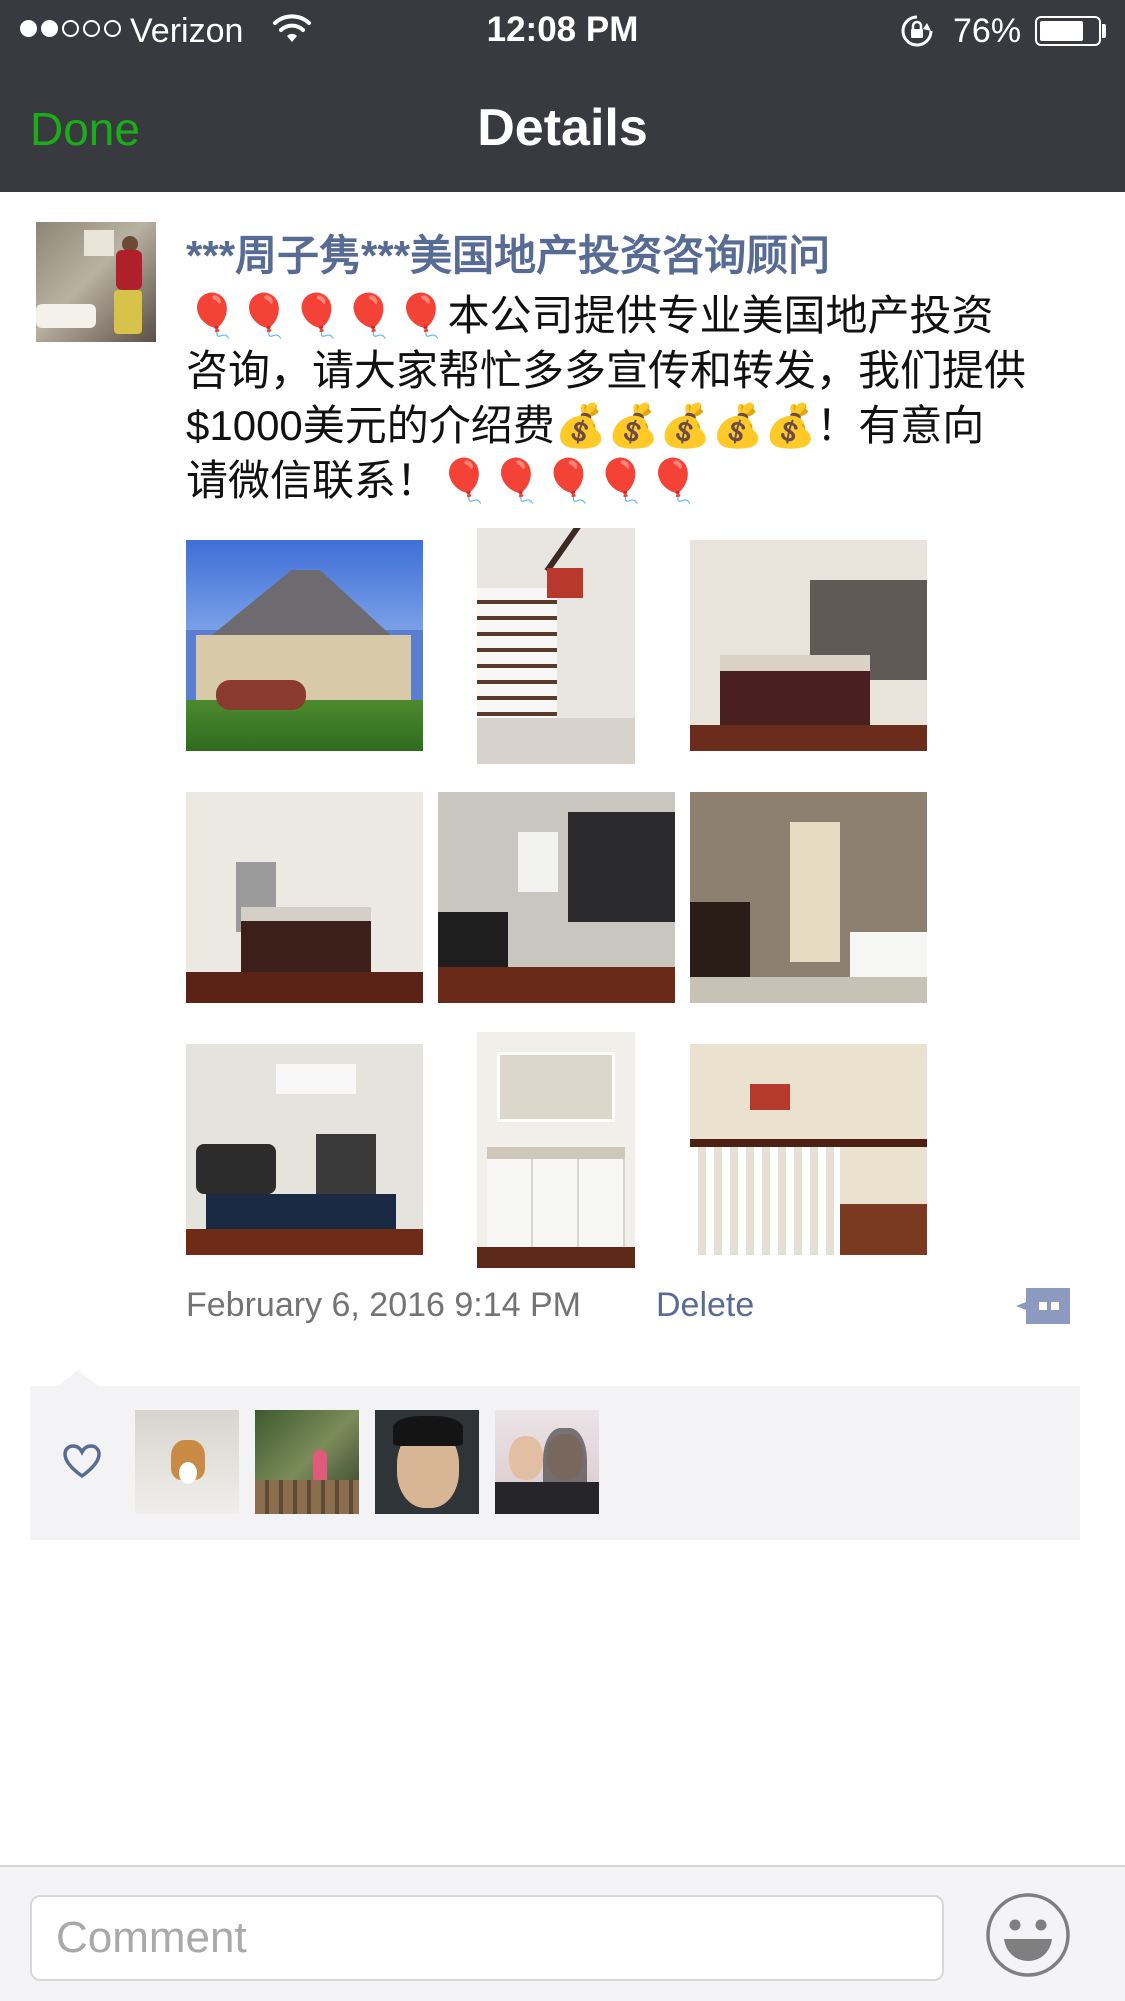  Describe the element at coordinates (562, 31) in the screenshot. I see `status-bar: Verizon 12:08 PM 76%` at that location.